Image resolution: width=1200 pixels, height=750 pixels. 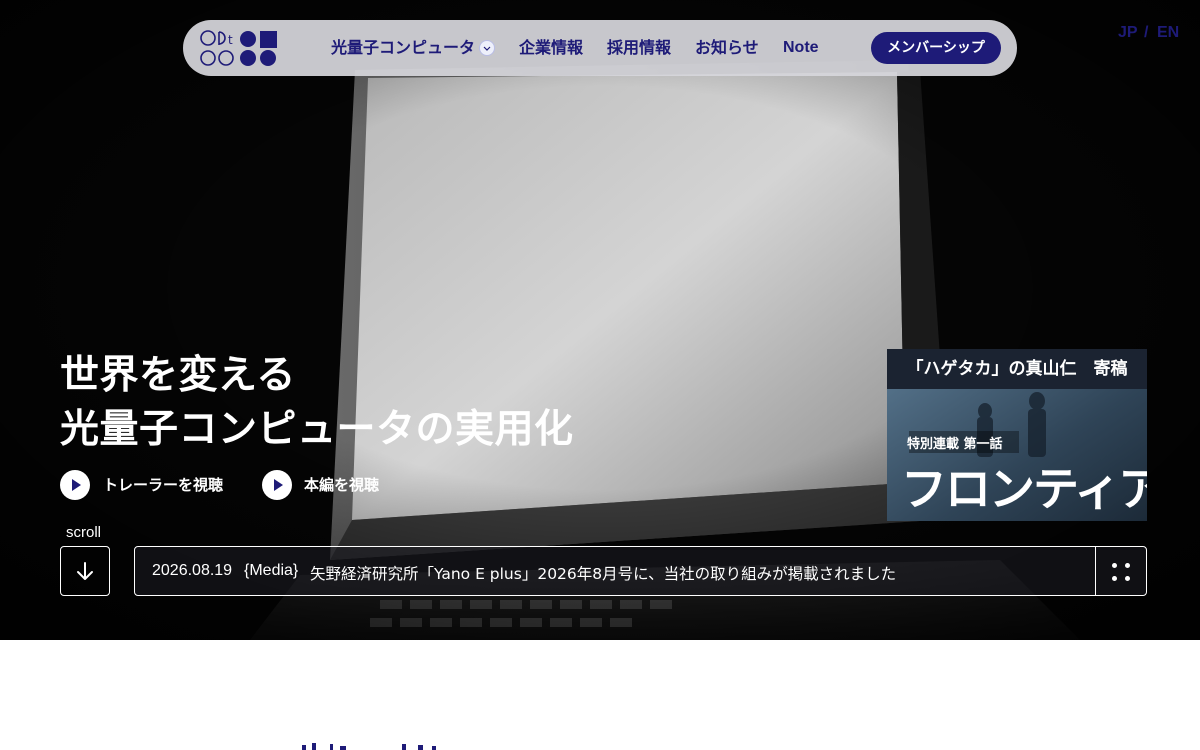 What do you see at coordinates (1017, 435) in the screenshot?
I see `frontier-serial-banner: 「ハゲタカ」の真山仁 寄稿 特別連載 第一話 フロンティア` at bounding box center [1017, 435].